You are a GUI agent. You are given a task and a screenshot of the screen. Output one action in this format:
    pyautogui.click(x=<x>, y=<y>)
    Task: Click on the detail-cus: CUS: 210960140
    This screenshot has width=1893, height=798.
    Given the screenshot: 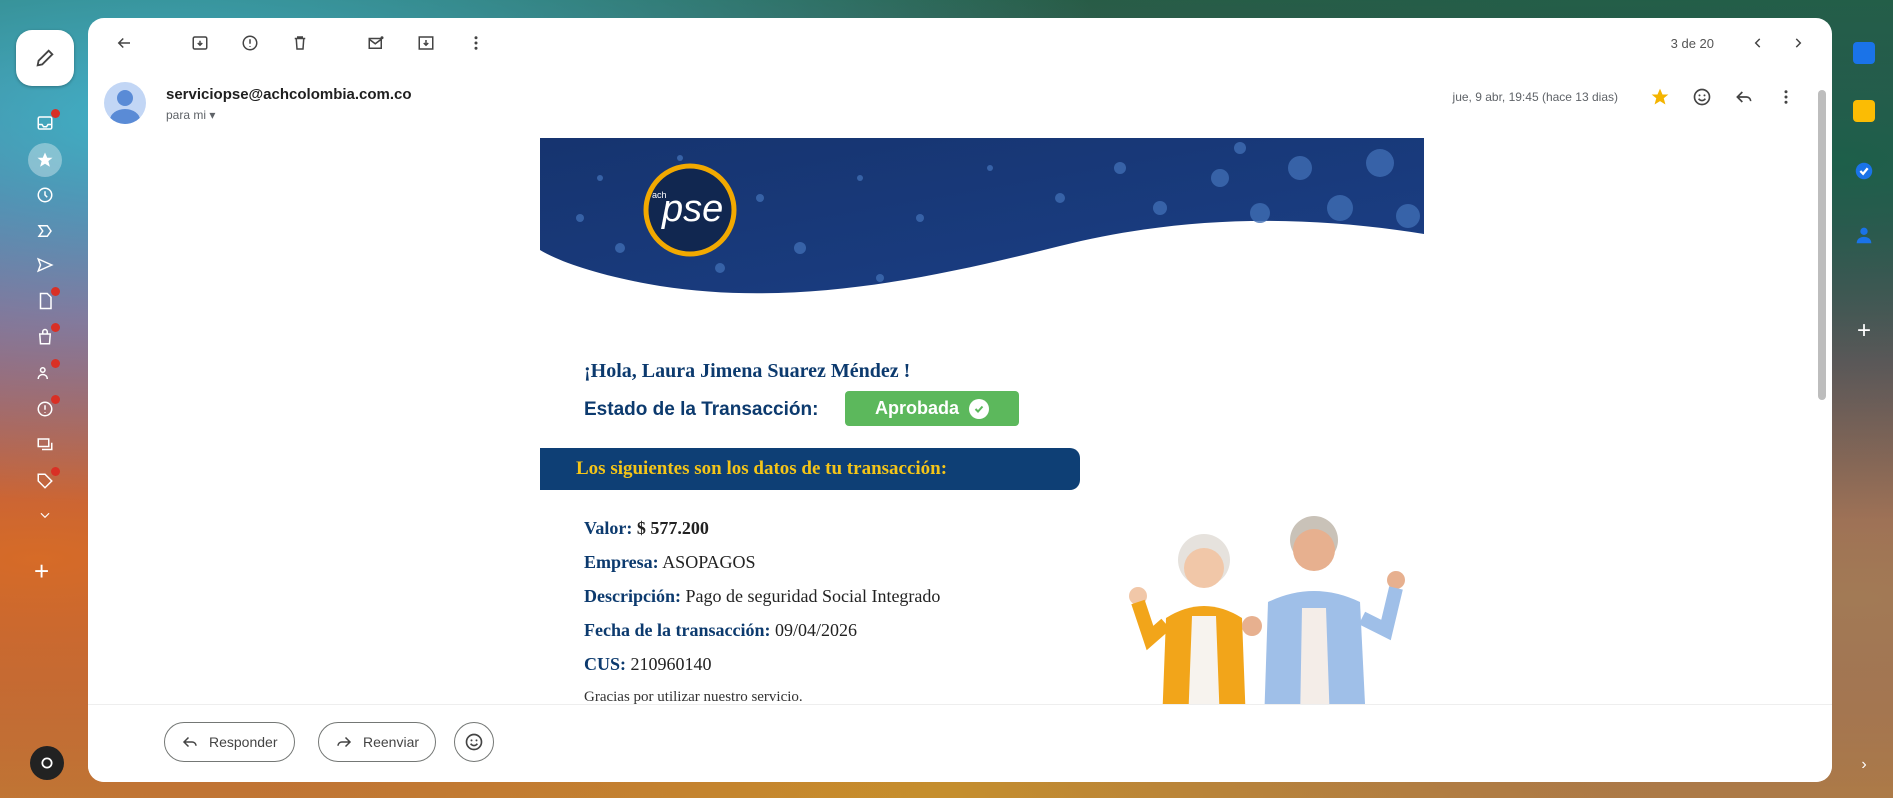 What is the action you would take?
    pyautogui.click(x=648, y=664)
    